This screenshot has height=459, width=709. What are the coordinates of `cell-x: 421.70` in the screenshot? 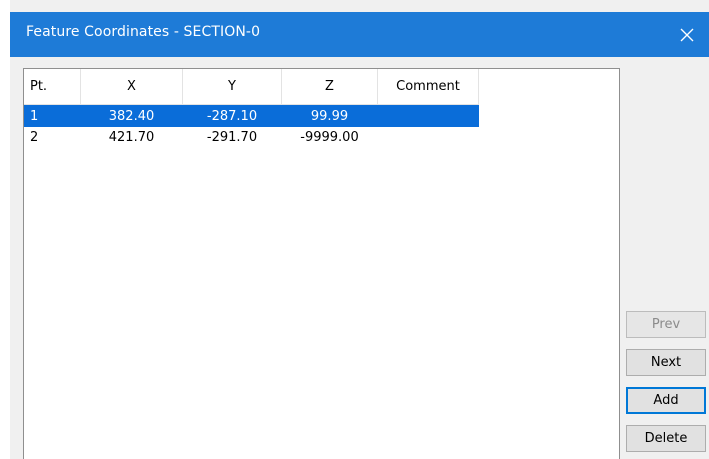 It's located at (131, 137).